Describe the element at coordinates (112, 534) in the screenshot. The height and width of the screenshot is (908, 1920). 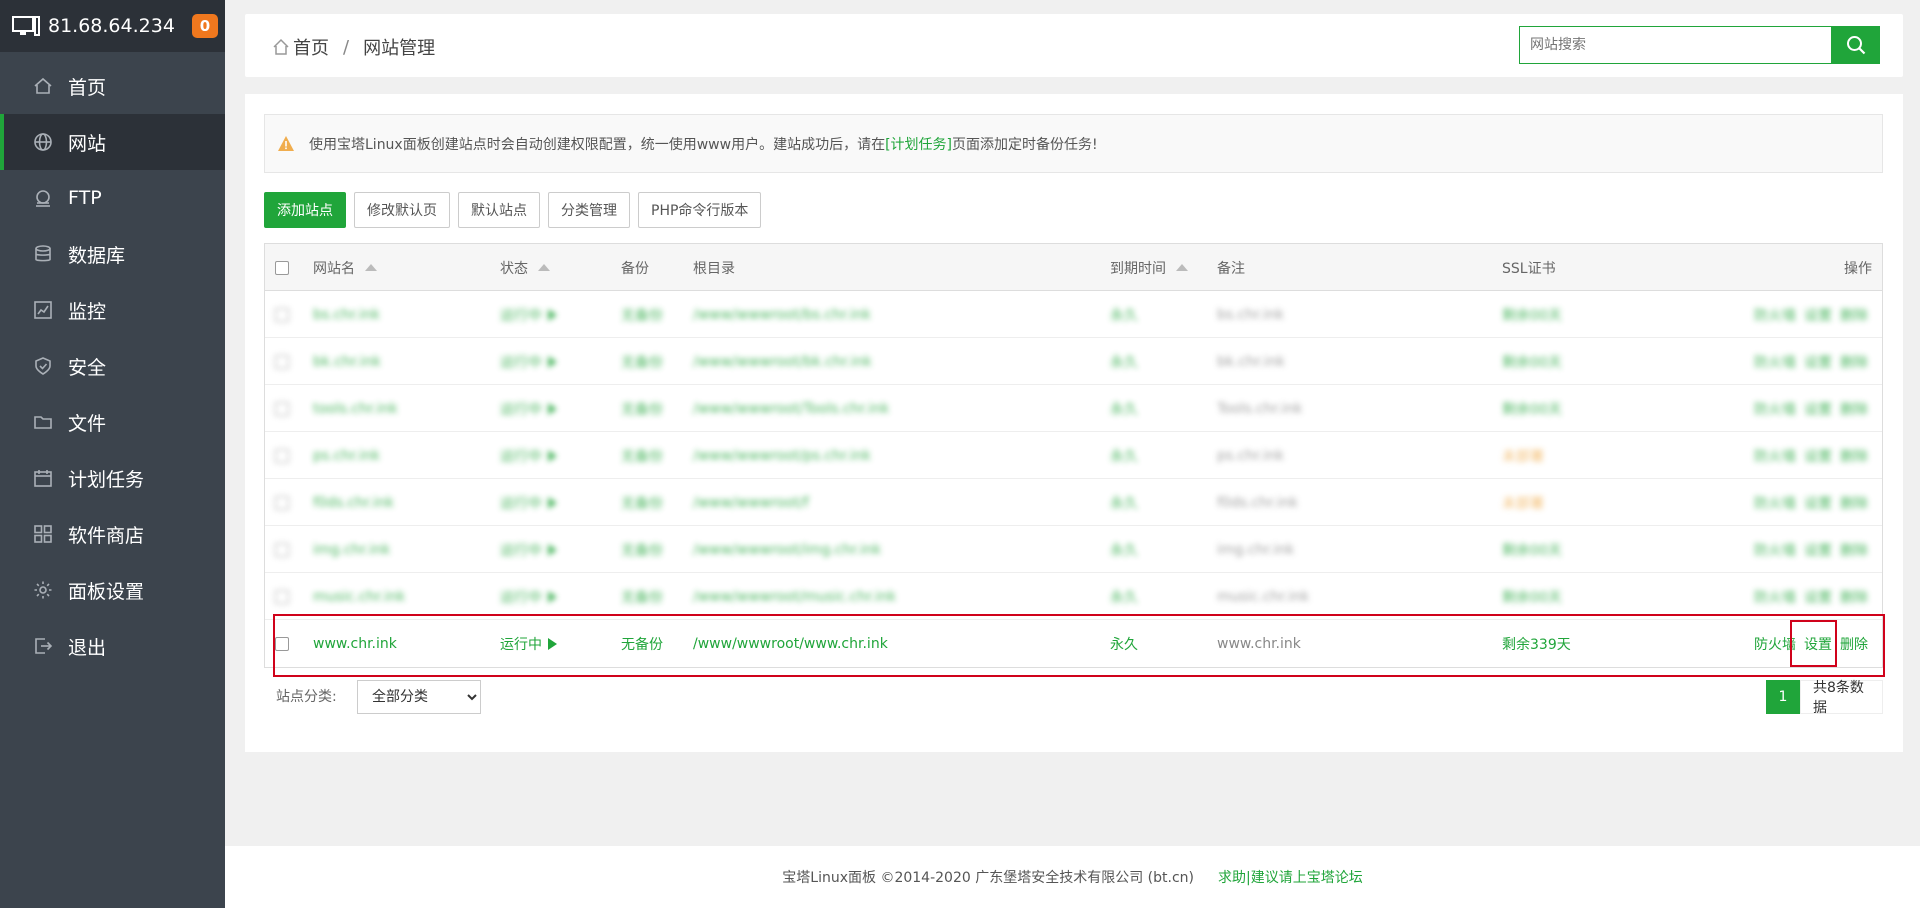
I see `sidebar-item-8: 软件商店` at that location.